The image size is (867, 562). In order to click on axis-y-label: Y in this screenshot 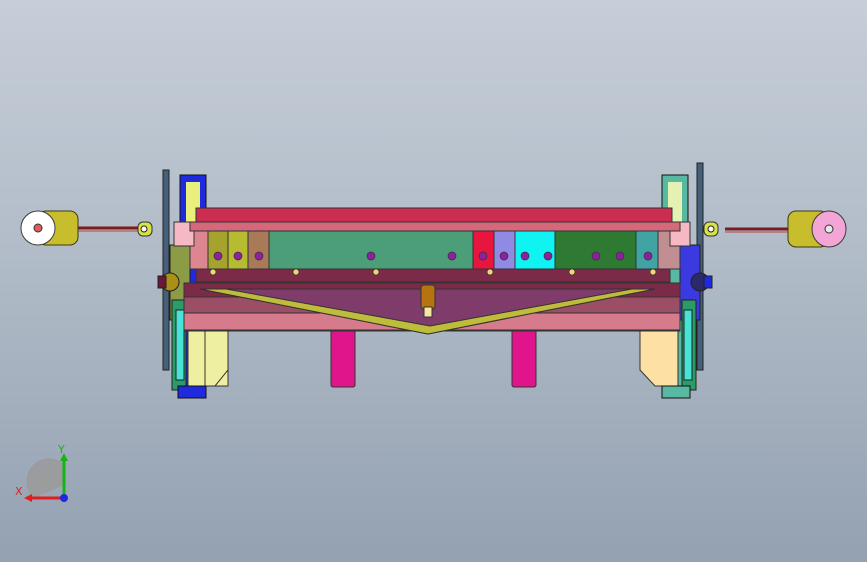, I will do `click(61, 449)`.